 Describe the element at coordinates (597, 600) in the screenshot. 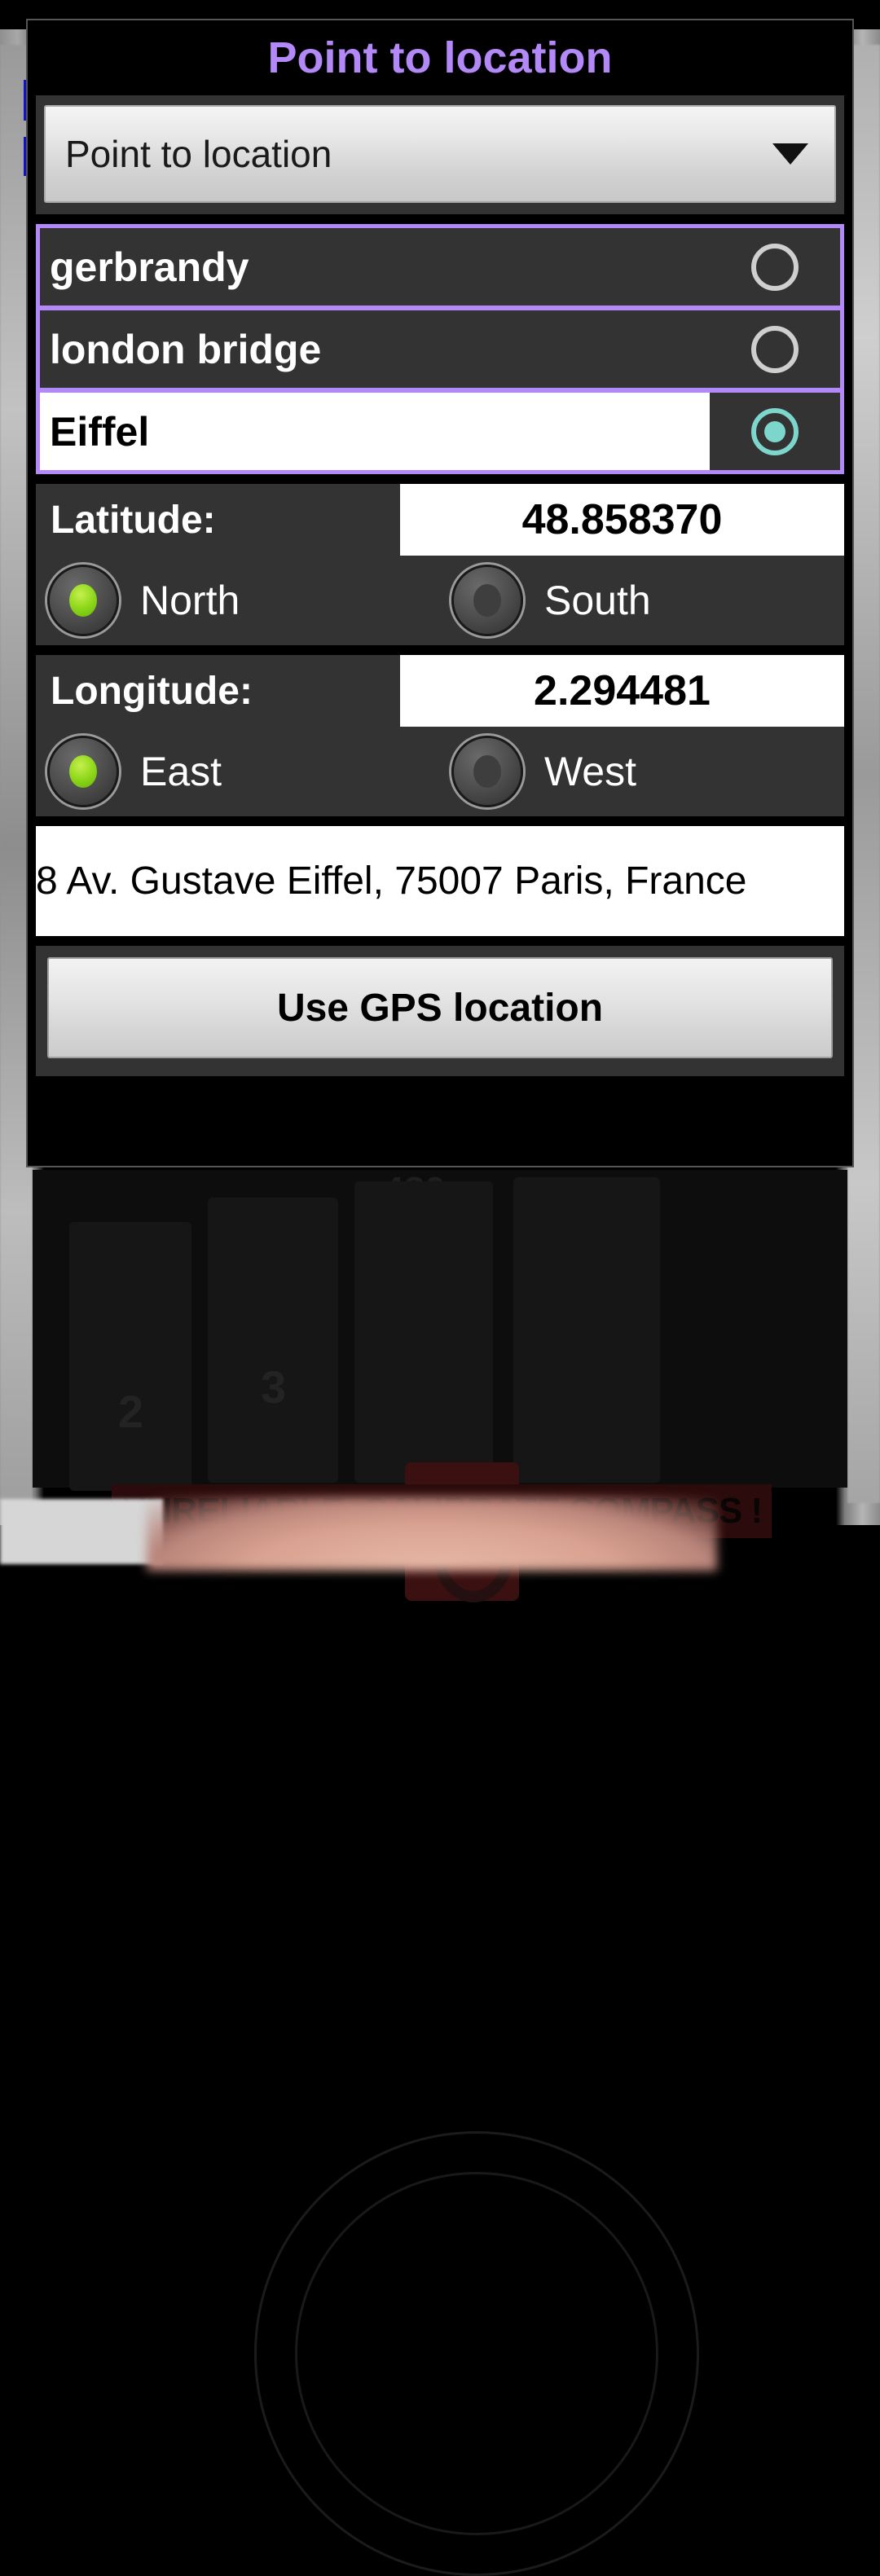

I see `hemisphere-label: South` at that location.